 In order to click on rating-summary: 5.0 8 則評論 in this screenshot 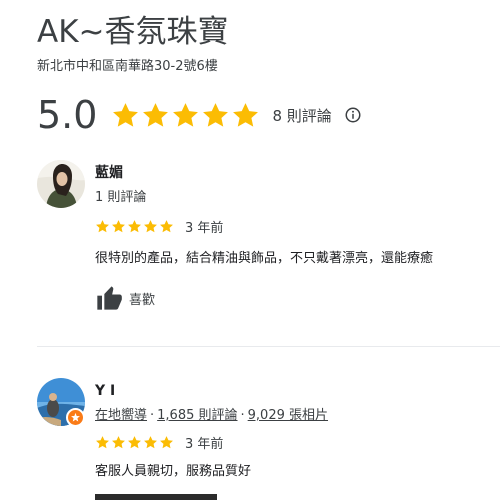, I will do `click(199, 115)`.